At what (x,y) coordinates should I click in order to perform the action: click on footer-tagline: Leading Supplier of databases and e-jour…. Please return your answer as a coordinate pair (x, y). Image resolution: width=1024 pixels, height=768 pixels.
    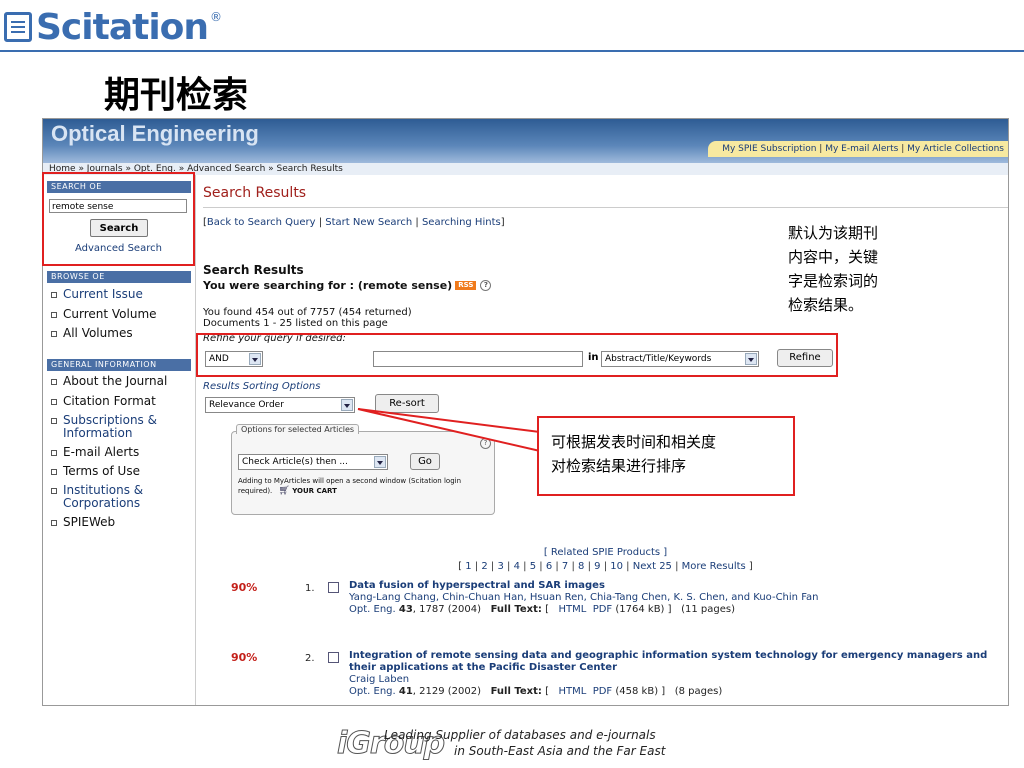
    Looking at the image, I should click on (524, 743).